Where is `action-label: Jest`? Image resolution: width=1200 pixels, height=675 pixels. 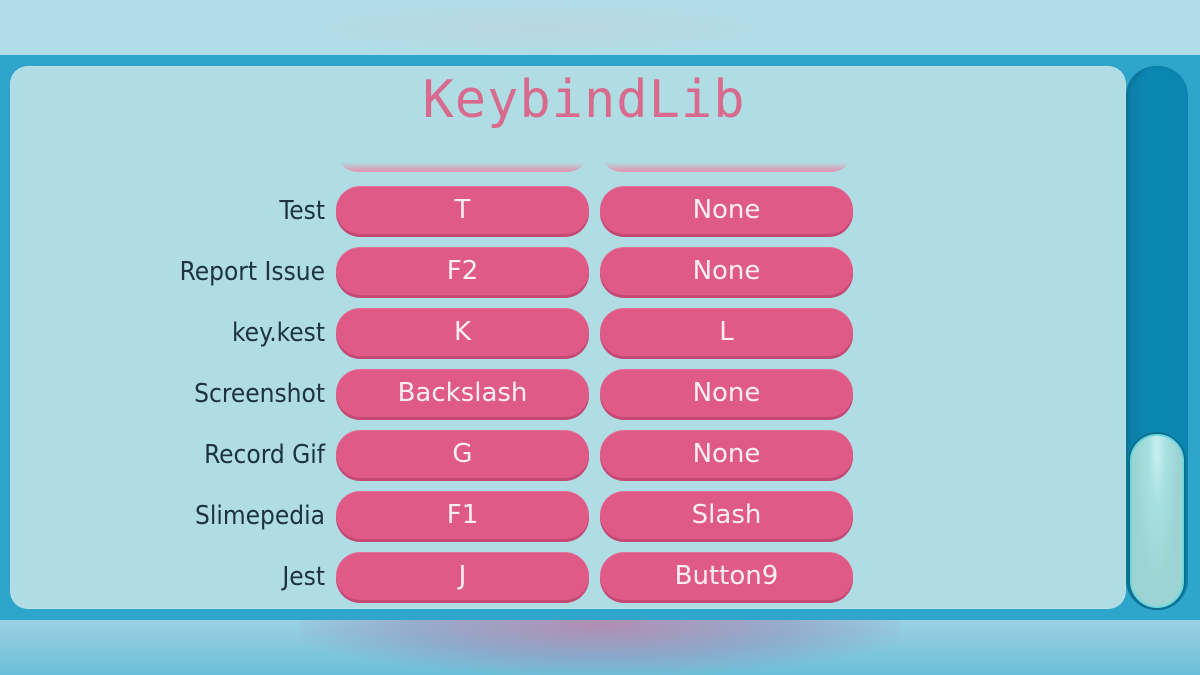 action-label: Jest is located at coordinates (303, 577).